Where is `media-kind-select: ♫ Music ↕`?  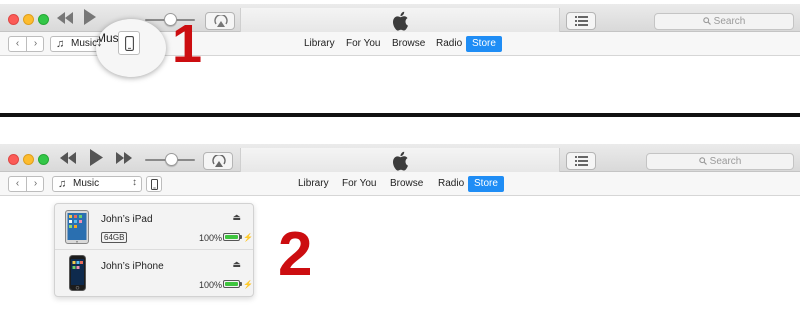
media-kind-select: ♫ Music ↕ is located at coordinates (97, 184).